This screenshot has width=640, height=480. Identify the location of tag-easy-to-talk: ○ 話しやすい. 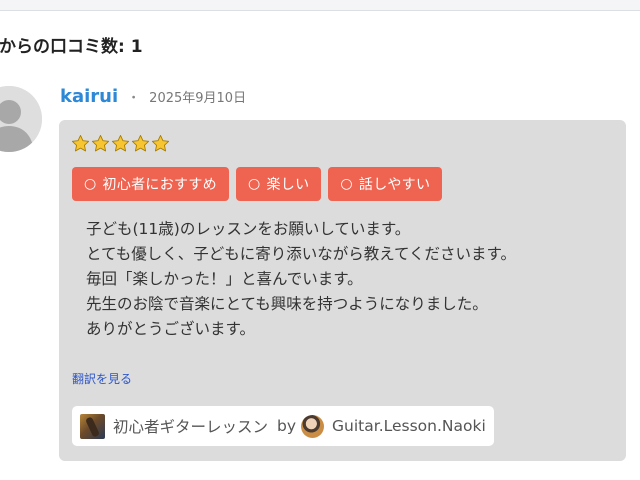
(385, 184).